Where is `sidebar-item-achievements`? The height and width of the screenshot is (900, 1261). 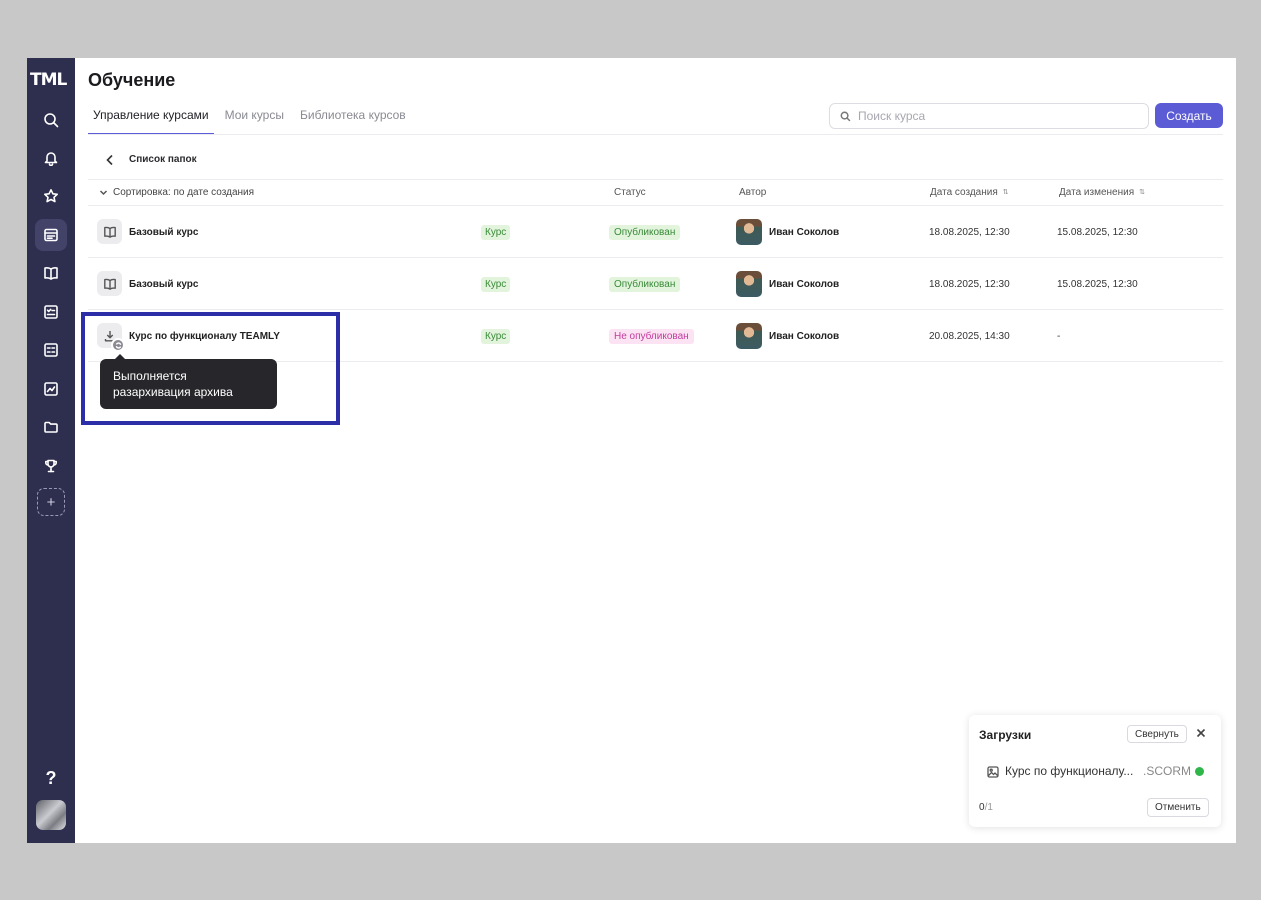 sidebar-item-achievements is located at coordinates (51, 466).